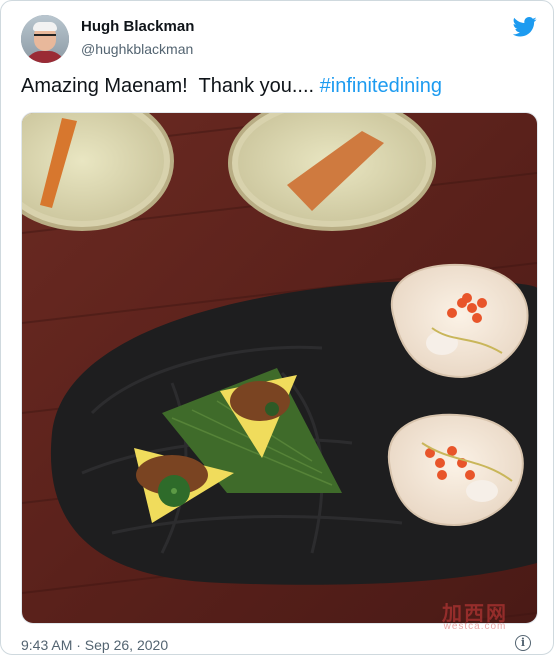 The image size is (554, 655). I want to click on watermark-url: westca.com, so click(475, 626).